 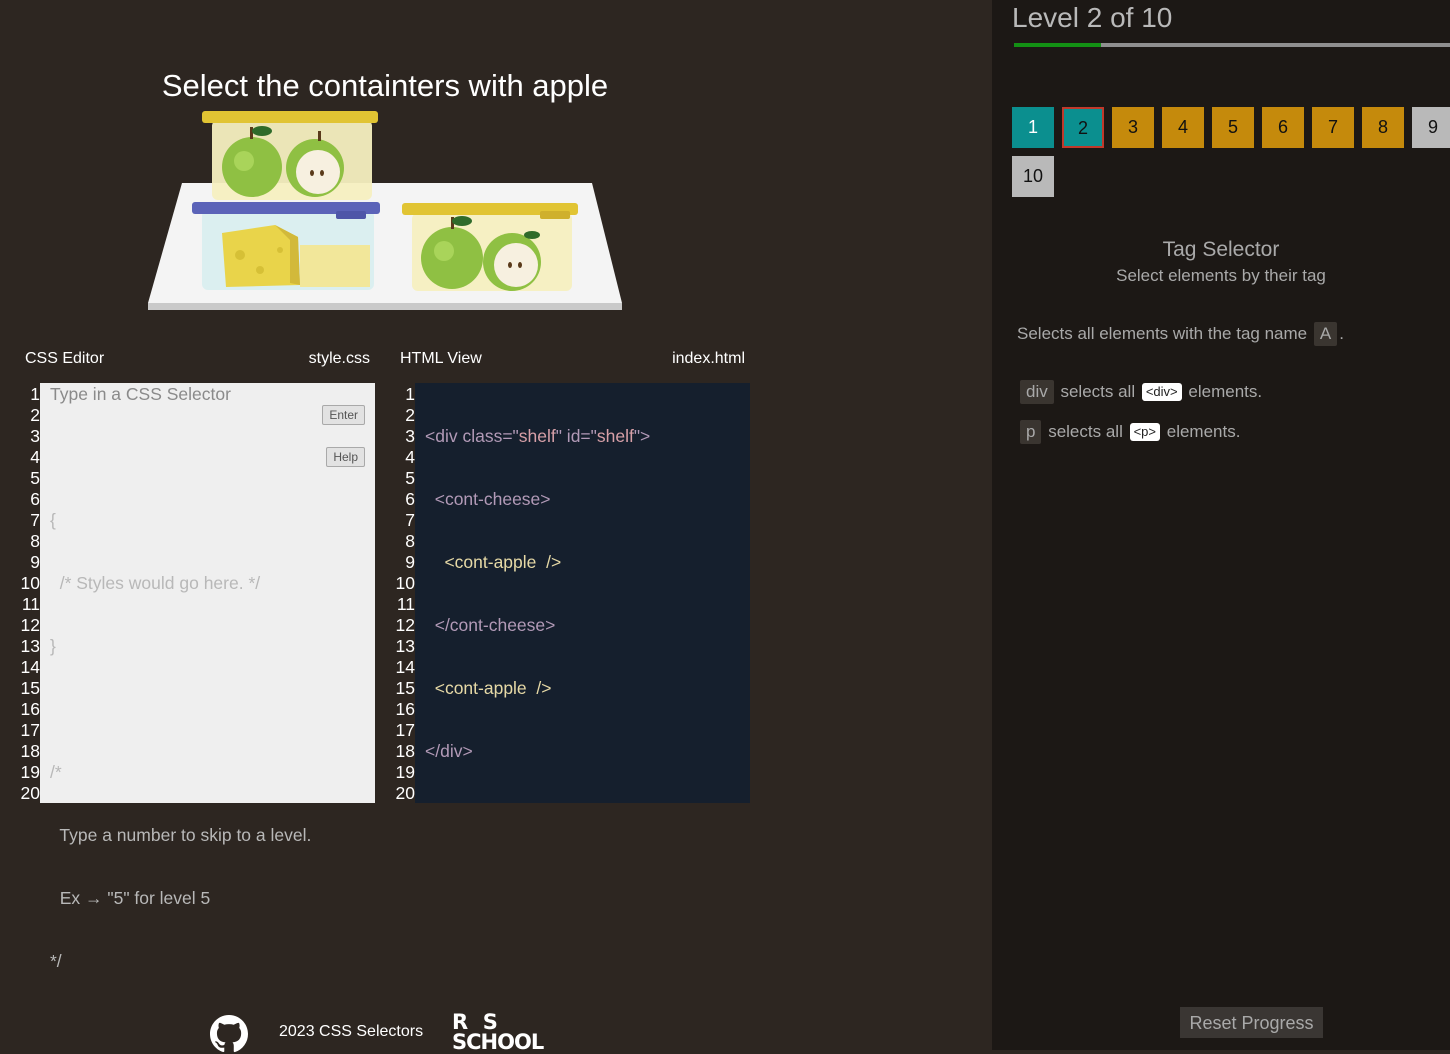 I want to click on rs-school-logo: R S SCHOOL, so click(x=507, y=1031).